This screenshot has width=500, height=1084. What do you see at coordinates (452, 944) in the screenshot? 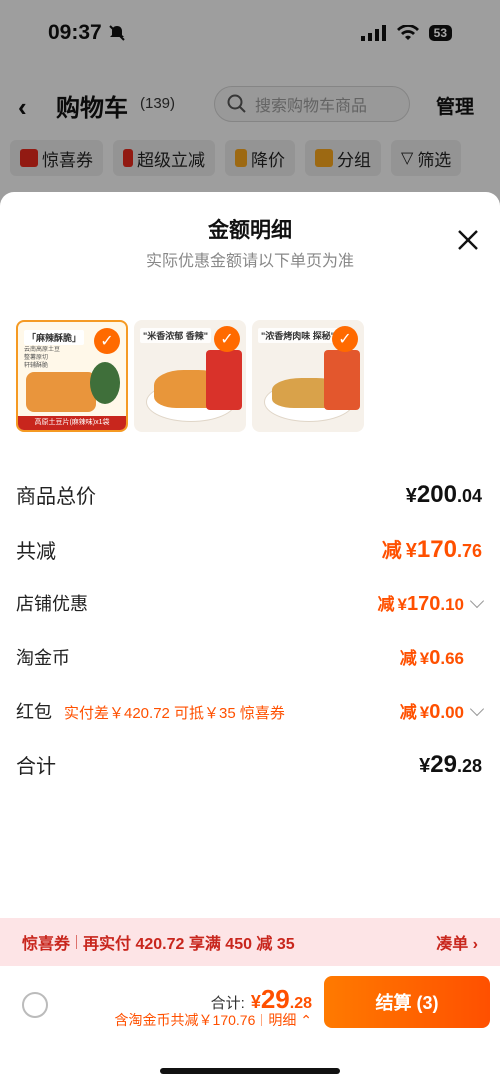
I see `promo-action: 凑单` at bounding box center [452, 944].